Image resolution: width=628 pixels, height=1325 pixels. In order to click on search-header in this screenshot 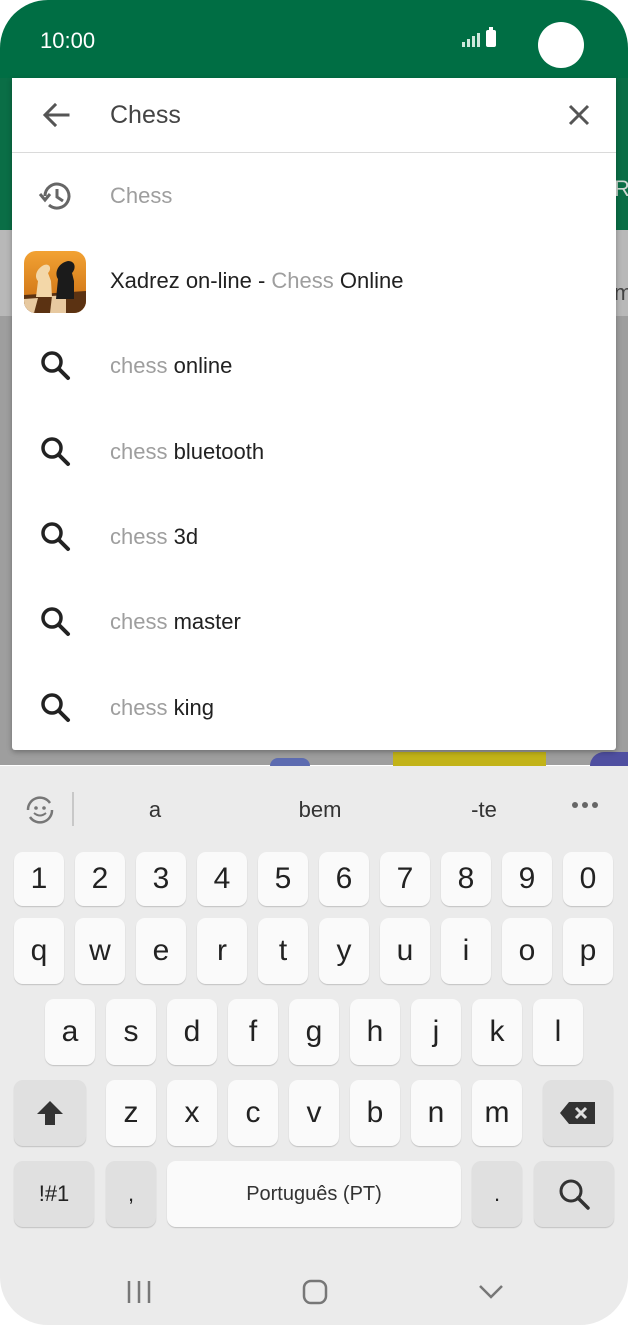, I will do `click(314, 115)`.